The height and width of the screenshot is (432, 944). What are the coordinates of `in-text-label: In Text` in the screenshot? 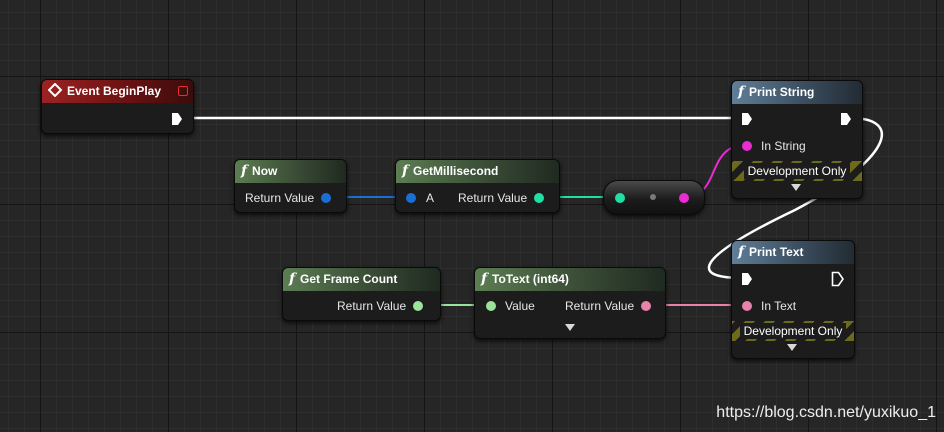 It's located at (779, 306).